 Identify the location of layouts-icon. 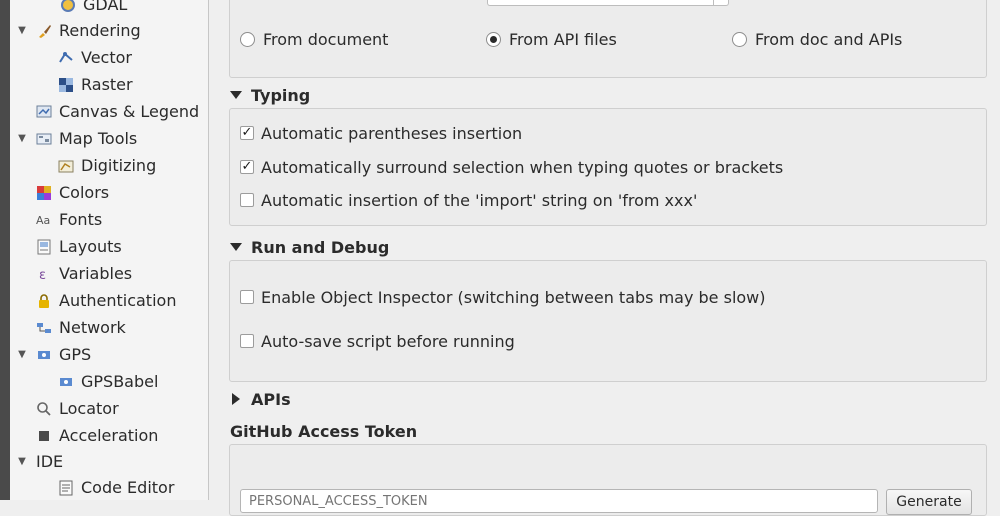
(44, 247).